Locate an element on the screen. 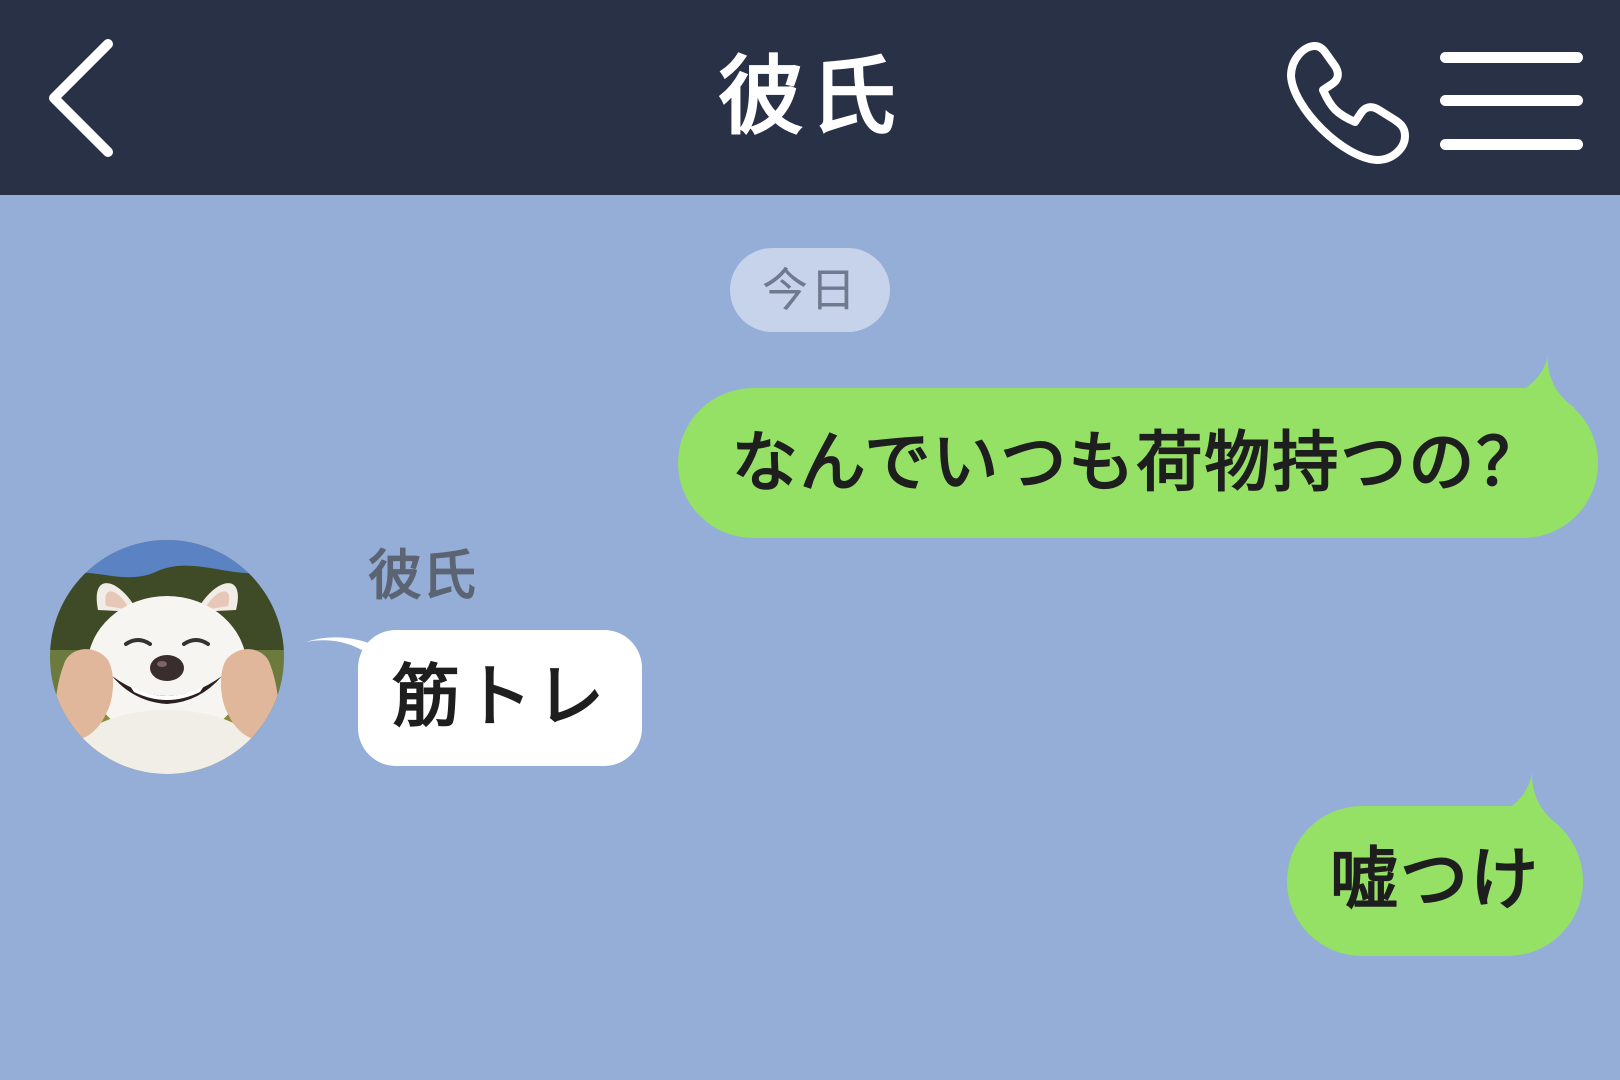  incoming-message: 筋トレ is located at coordinates (500, 698).